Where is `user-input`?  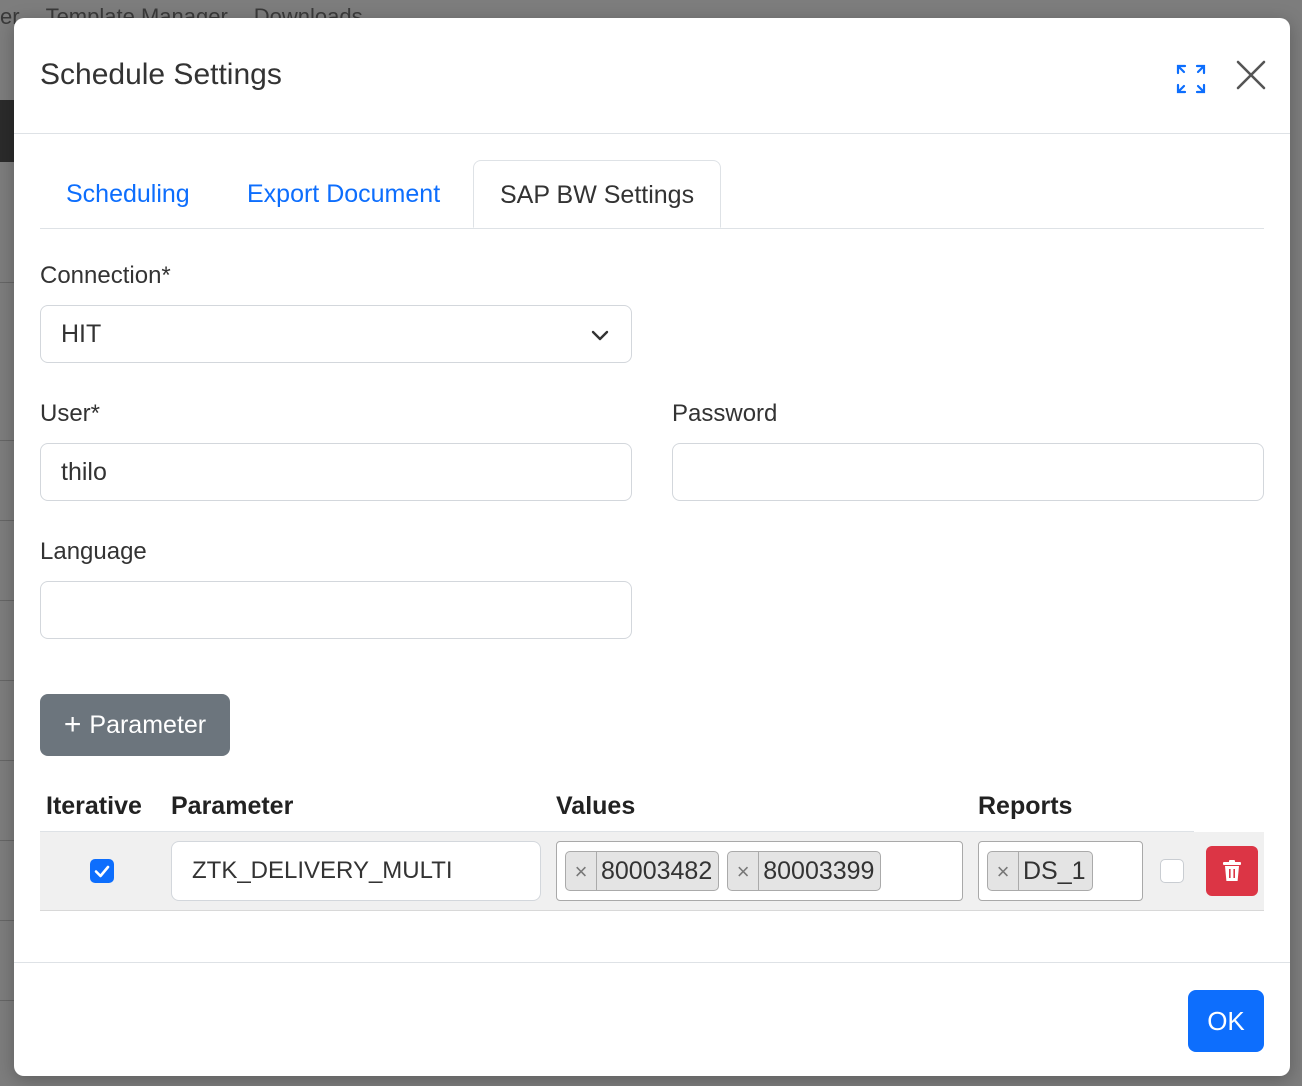
user-input is located at coordinates (336, 472).